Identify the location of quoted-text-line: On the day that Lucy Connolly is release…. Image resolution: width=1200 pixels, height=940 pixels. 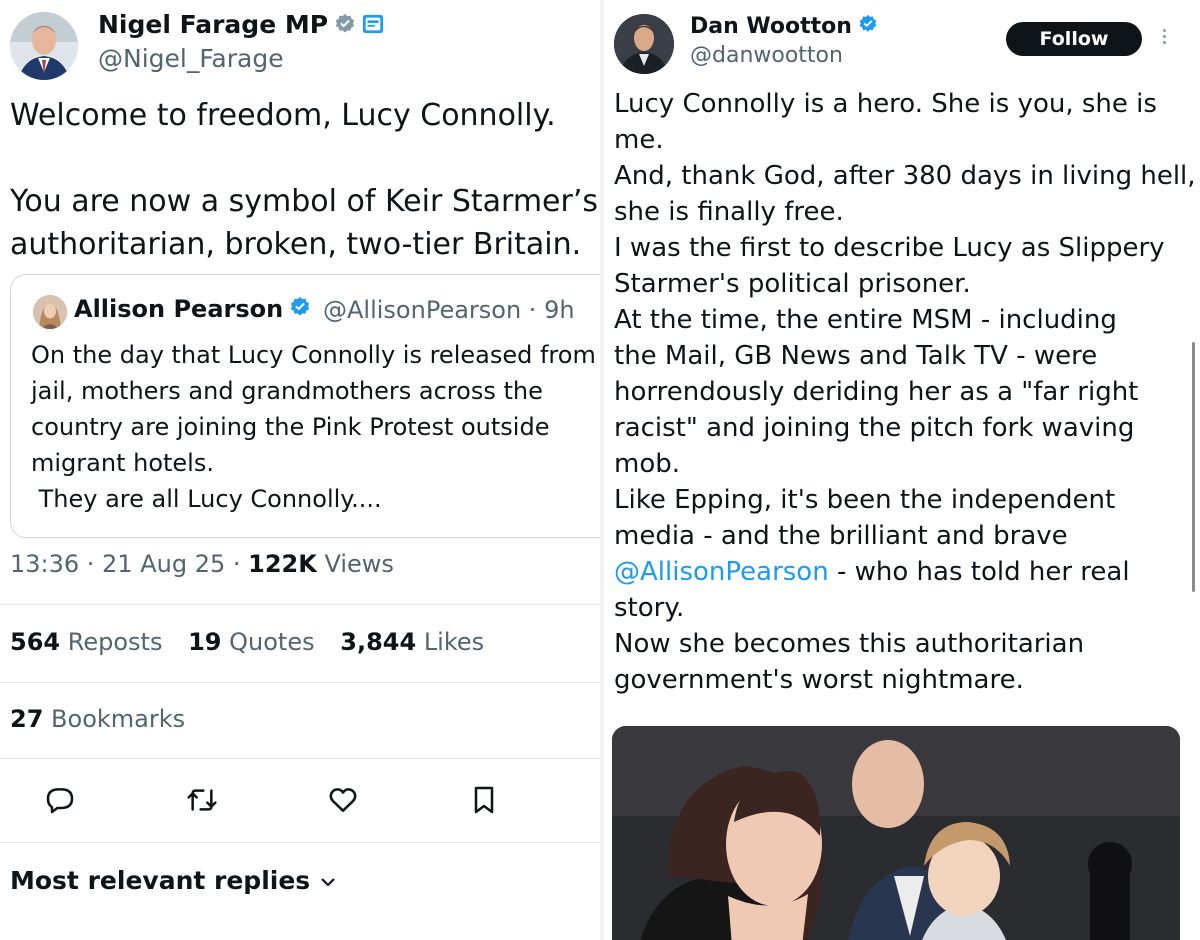
(313, 355).